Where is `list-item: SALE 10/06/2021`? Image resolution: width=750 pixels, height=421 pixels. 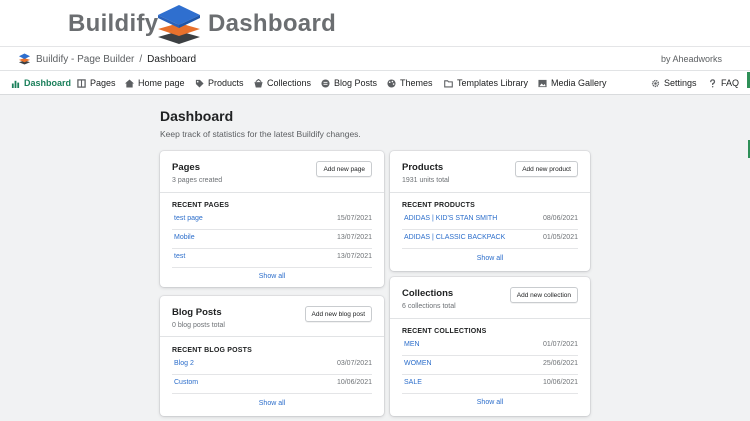
list-item: SALE 10/06/2021 is located at coordinates (490, 385).